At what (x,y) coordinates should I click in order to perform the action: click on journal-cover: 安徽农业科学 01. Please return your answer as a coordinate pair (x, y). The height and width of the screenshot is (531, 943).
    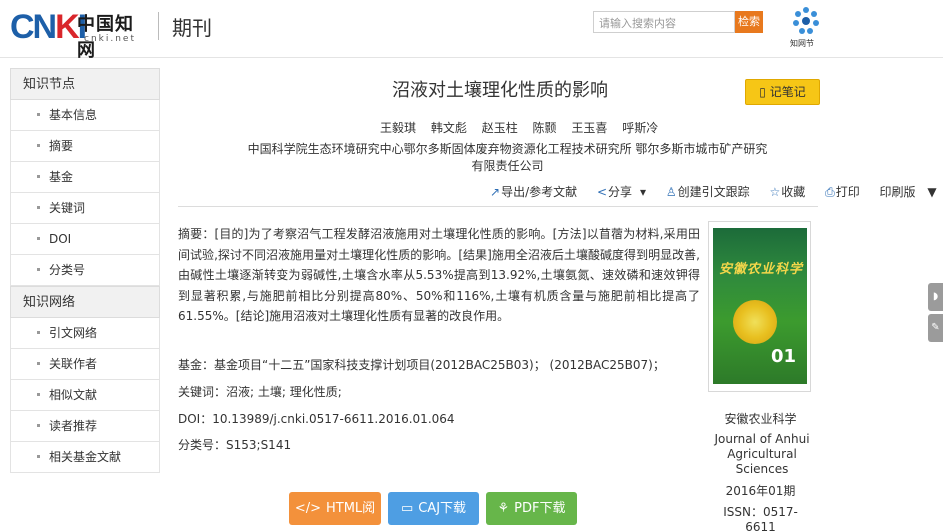
    Looking at the image, I should click on (759, 306).